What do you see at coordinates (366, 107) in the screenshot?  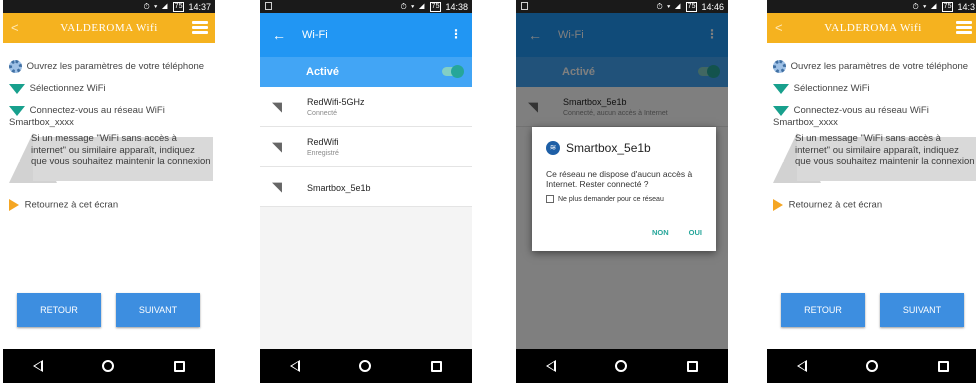 I see `network-item: ◥ RedWifi-5GHz Connecté` at bounding box center [366, 107].